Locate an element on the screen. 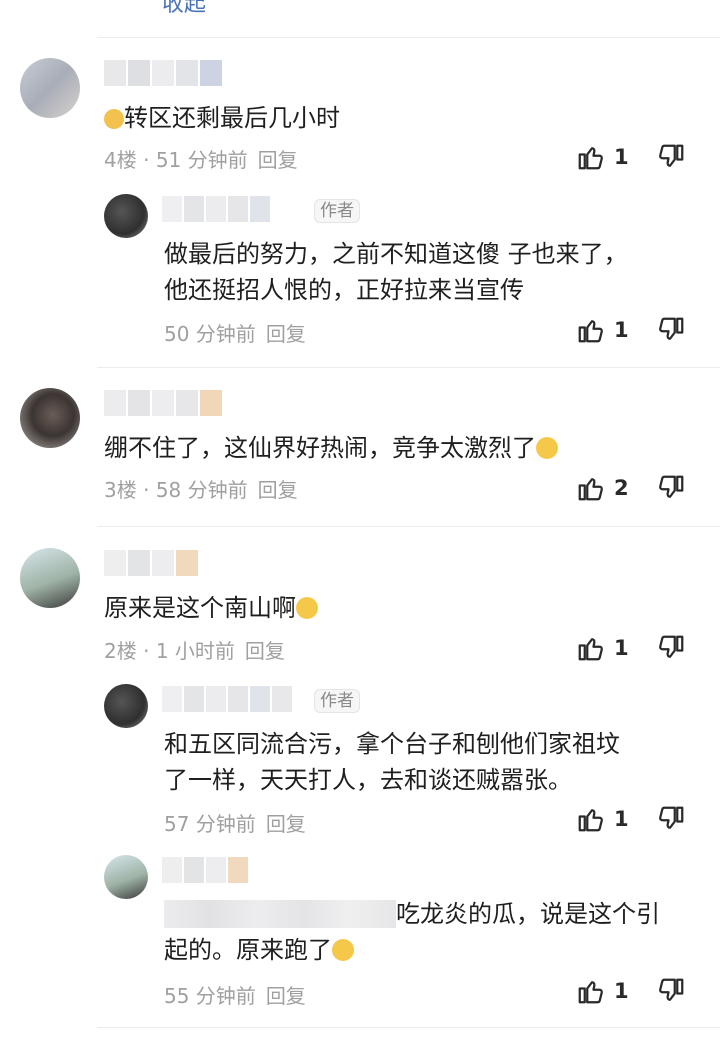 Image resolution: width=720 pixels, height=1045 pixels. reply-text: 和五区同流合污，拿个台子和刨他们家祖坟 了一样，天天打人，去和谈还贼嚣张。 is located at coordinates (392, 762).